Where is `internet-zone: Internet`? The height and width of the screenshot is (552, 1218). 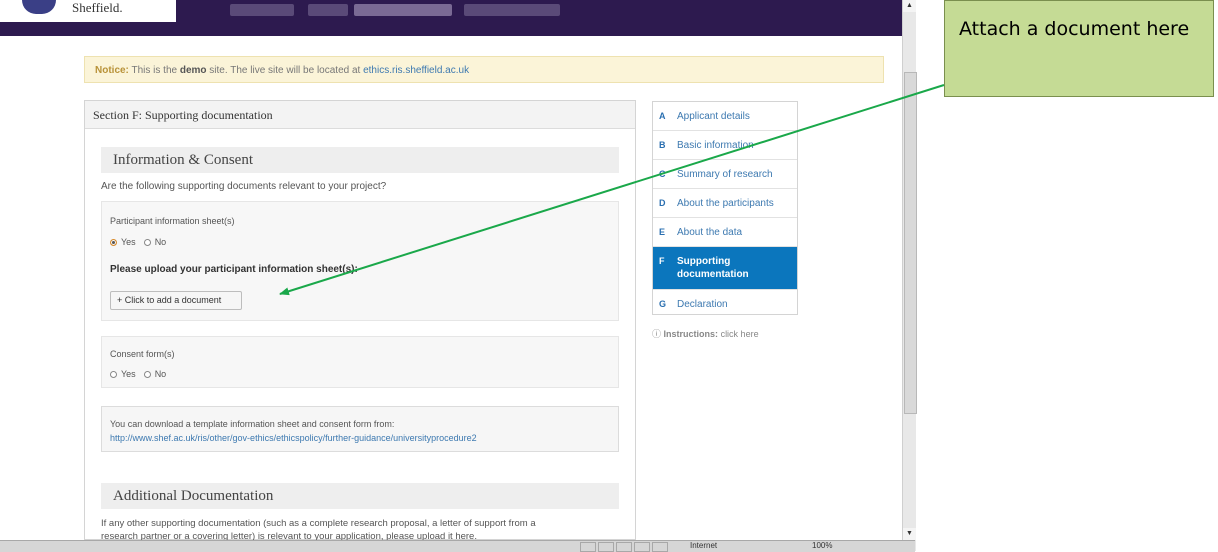 internet-zone: Internet is located at coordinates (704, 545).